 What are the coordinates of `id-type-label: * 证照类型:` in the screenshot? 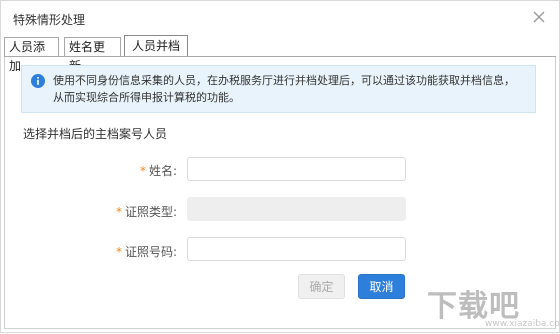 It's located at (146, 211).